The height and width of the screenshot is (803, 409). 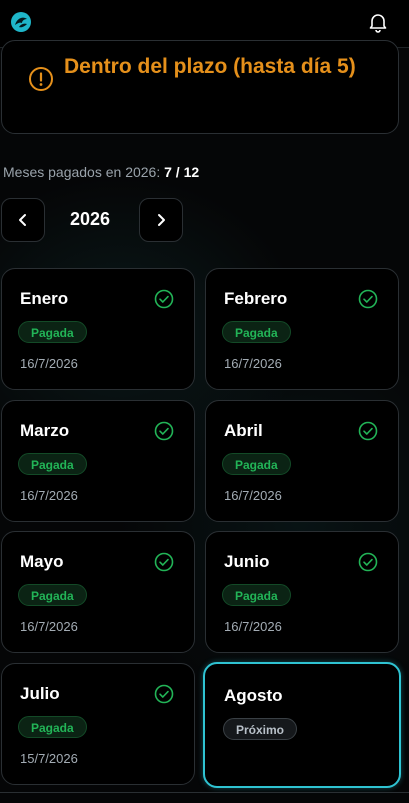 What do you see at coordinates (256, 298) in the screenshot?
I see `month-name: Febrero` at bounding box center [256, 298].